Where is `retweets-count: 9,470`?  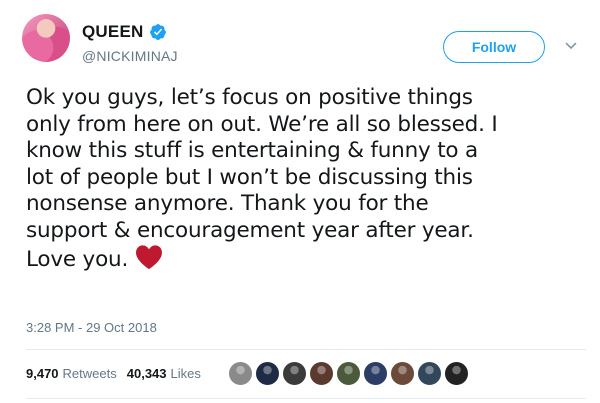 retweets-count: 9,470 is located at coordinates (42, 373).